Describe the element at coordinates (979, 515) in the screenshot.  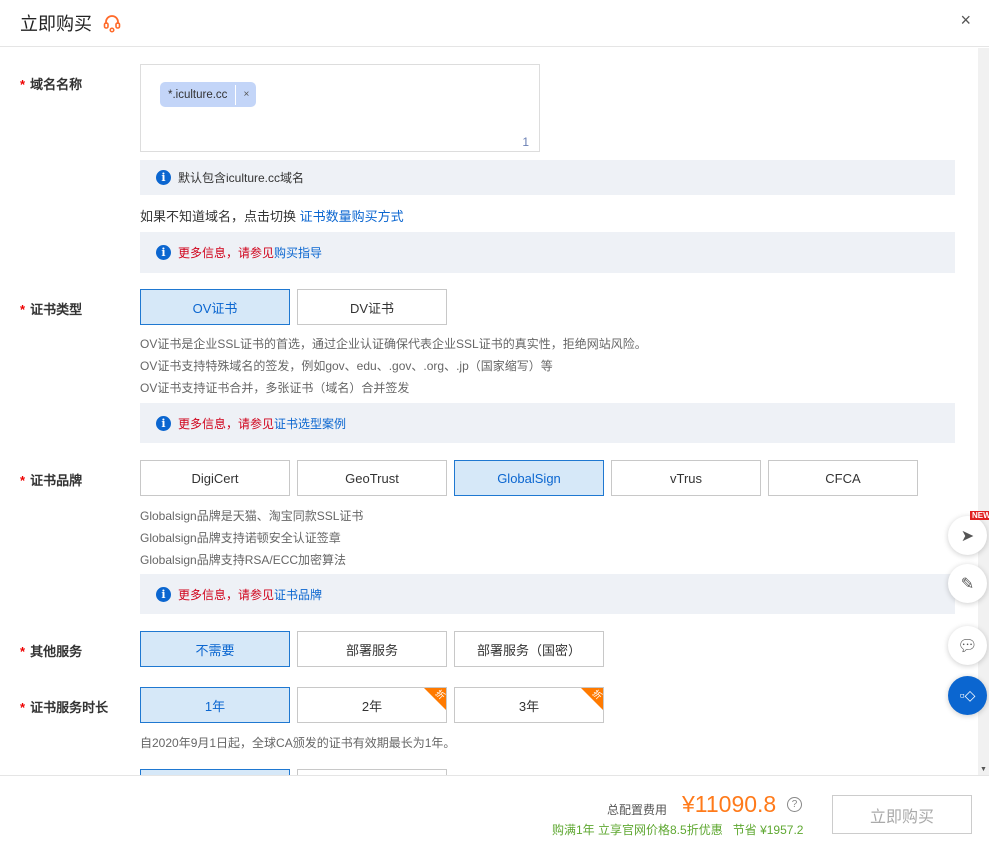
I see `new-badge: NEW` at that location.